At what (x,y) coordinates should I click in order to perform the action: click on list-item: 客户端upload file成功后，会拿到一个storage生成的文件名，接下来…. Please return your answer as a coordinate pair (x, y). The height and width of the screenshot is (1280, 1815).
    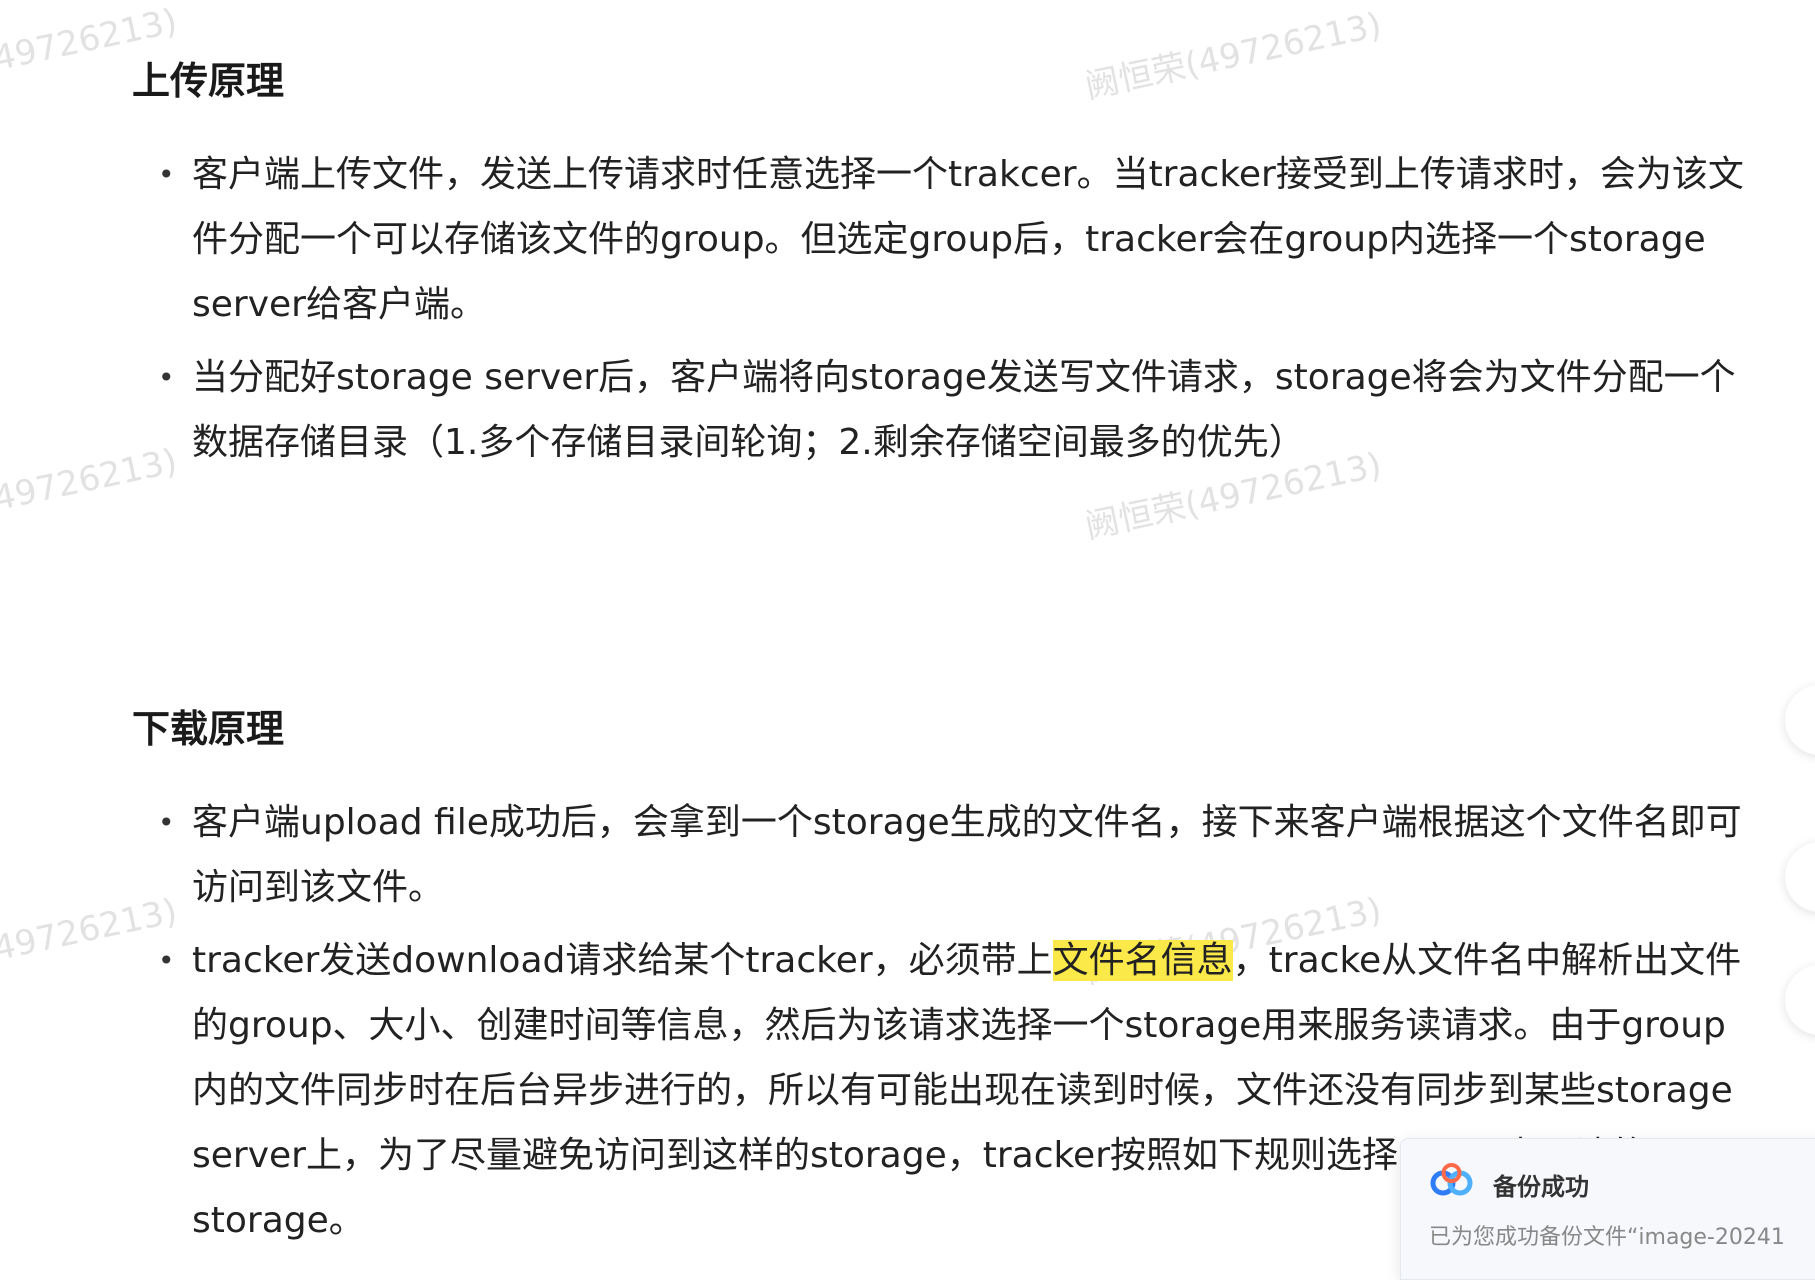
    Looking at the image, I should click on (955, 855).